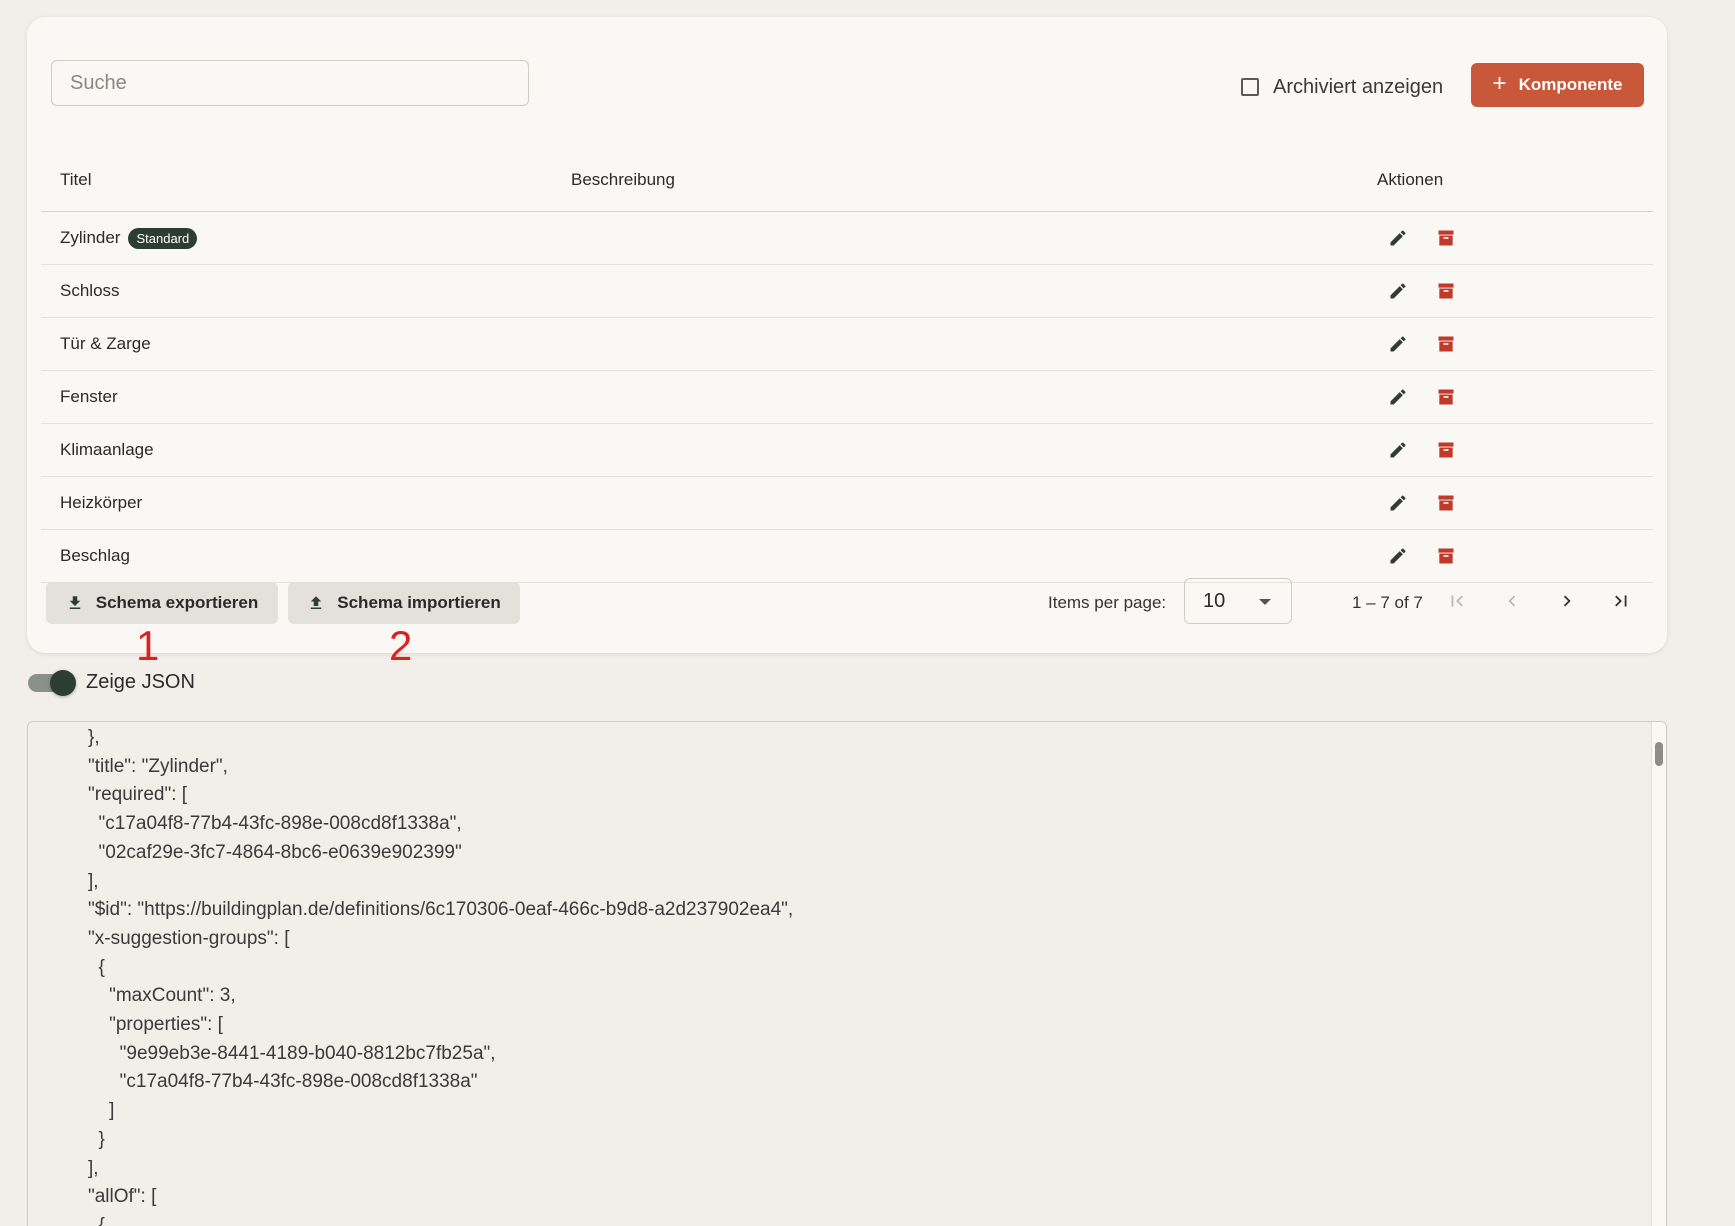  What do you see at coordinates (847, 450) in the screenshot?
I see `table-row: Klimaanlage` at bounding box center [847, 450].